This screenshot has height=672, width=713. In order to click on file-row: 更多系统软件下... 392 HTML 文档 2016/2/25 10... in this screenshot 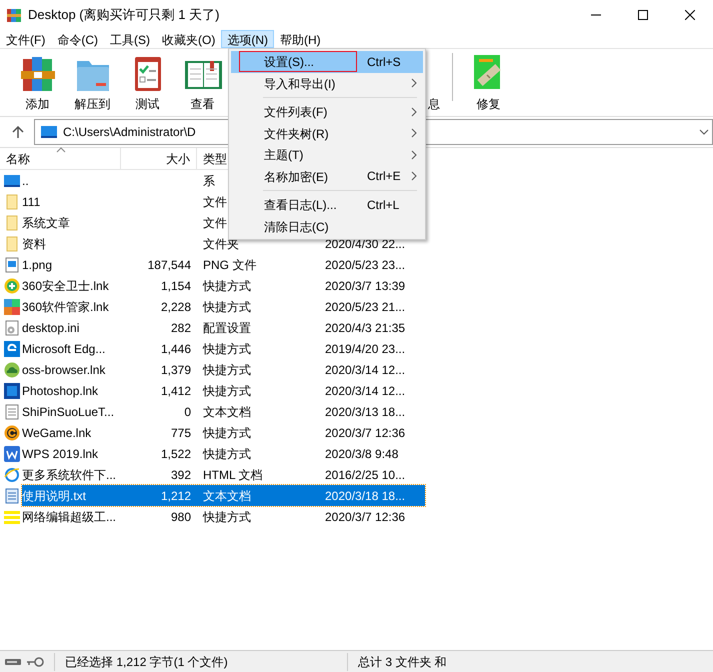, I will do `click(223, 474)`.